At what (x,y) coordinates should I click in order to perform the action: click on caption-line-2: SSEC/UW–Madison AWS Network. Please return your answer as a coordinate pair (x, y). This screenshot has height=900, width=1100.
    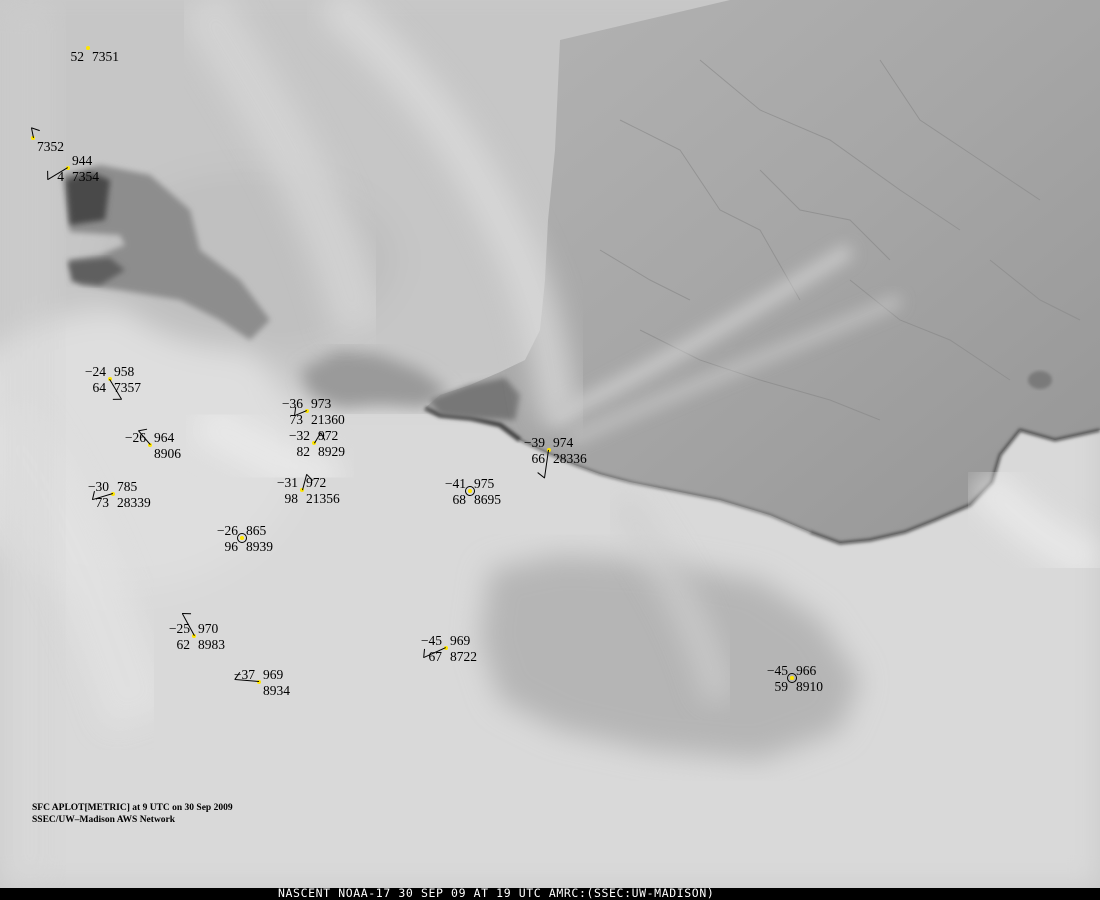
    Looking at the image, I should click on (104, 820).